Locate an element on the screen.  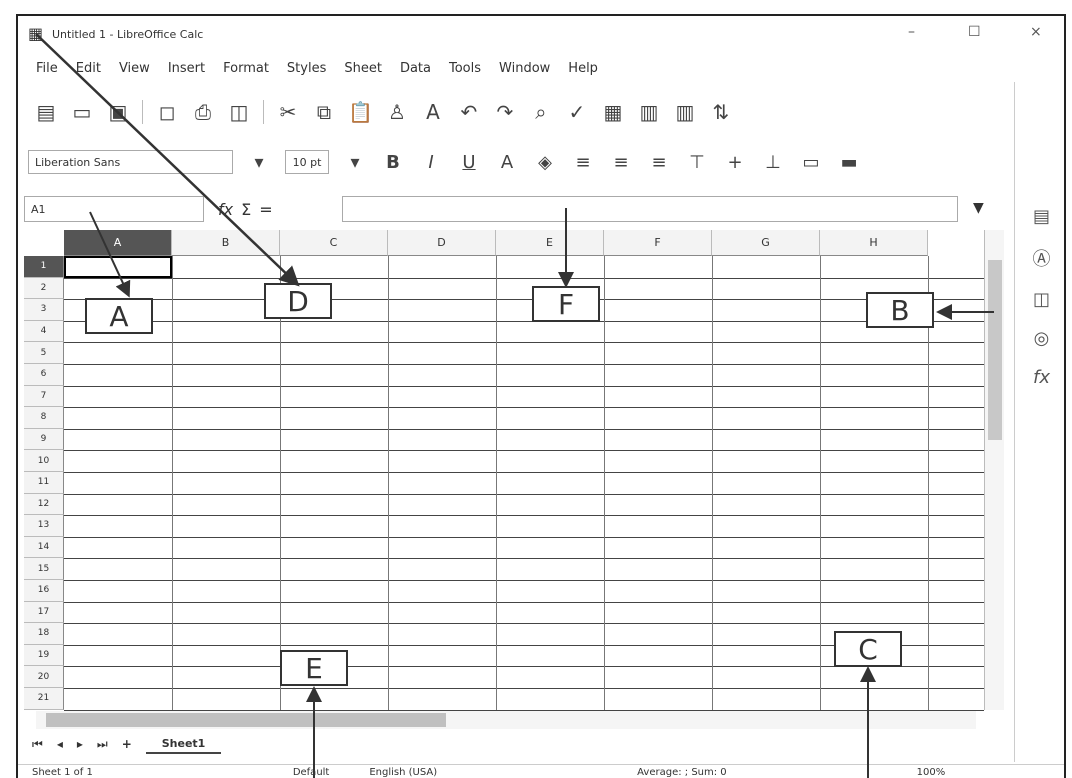
close-button: × is located at coordinates (1036, 32).